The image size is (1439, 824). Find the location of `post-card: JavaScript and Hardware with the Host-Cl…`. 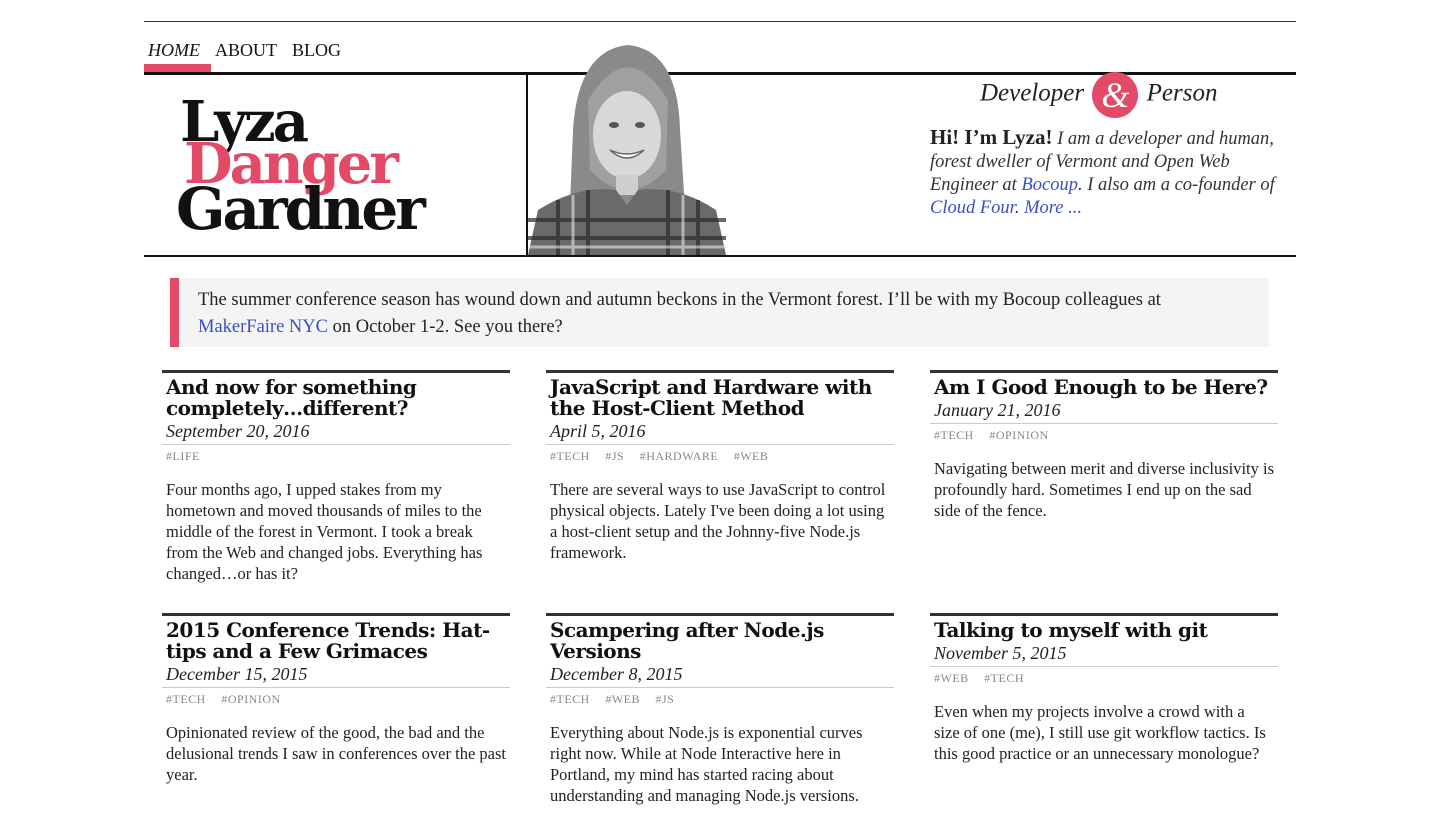

post-card: JavaScript and Hardware with the Host-Cl… is located at coordinates (720, 466).